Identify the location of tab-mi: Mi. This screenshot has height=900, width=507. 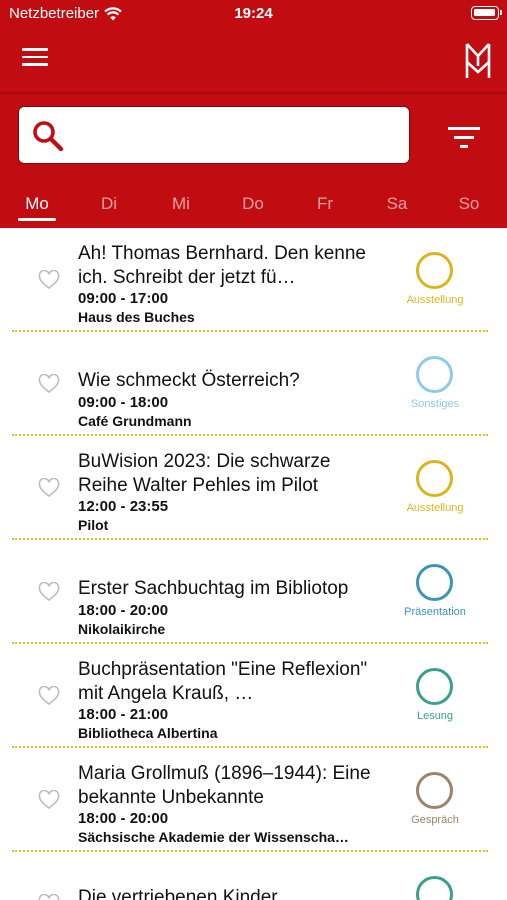
(181, 204).